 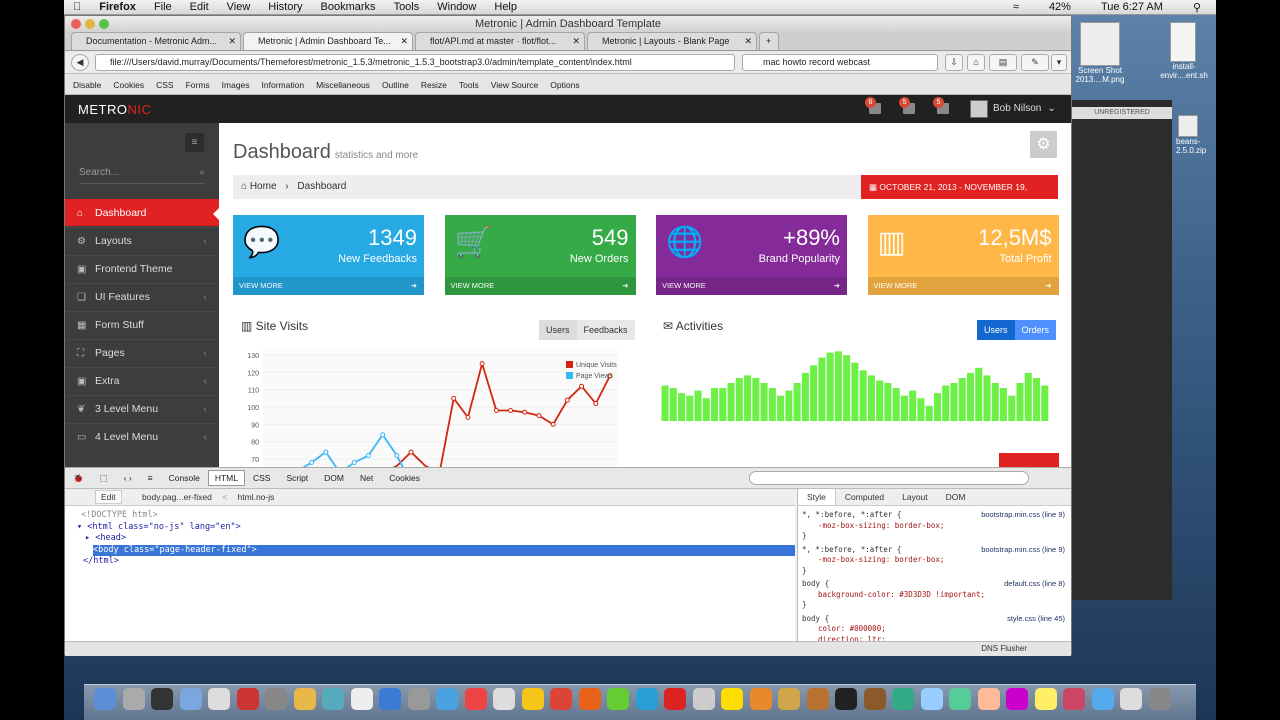 What do you see at coordinates (1013, 109) in the screenshot?
I see `user-menu: Bob Nilson ⌄` at bounding box center [1013, 109].